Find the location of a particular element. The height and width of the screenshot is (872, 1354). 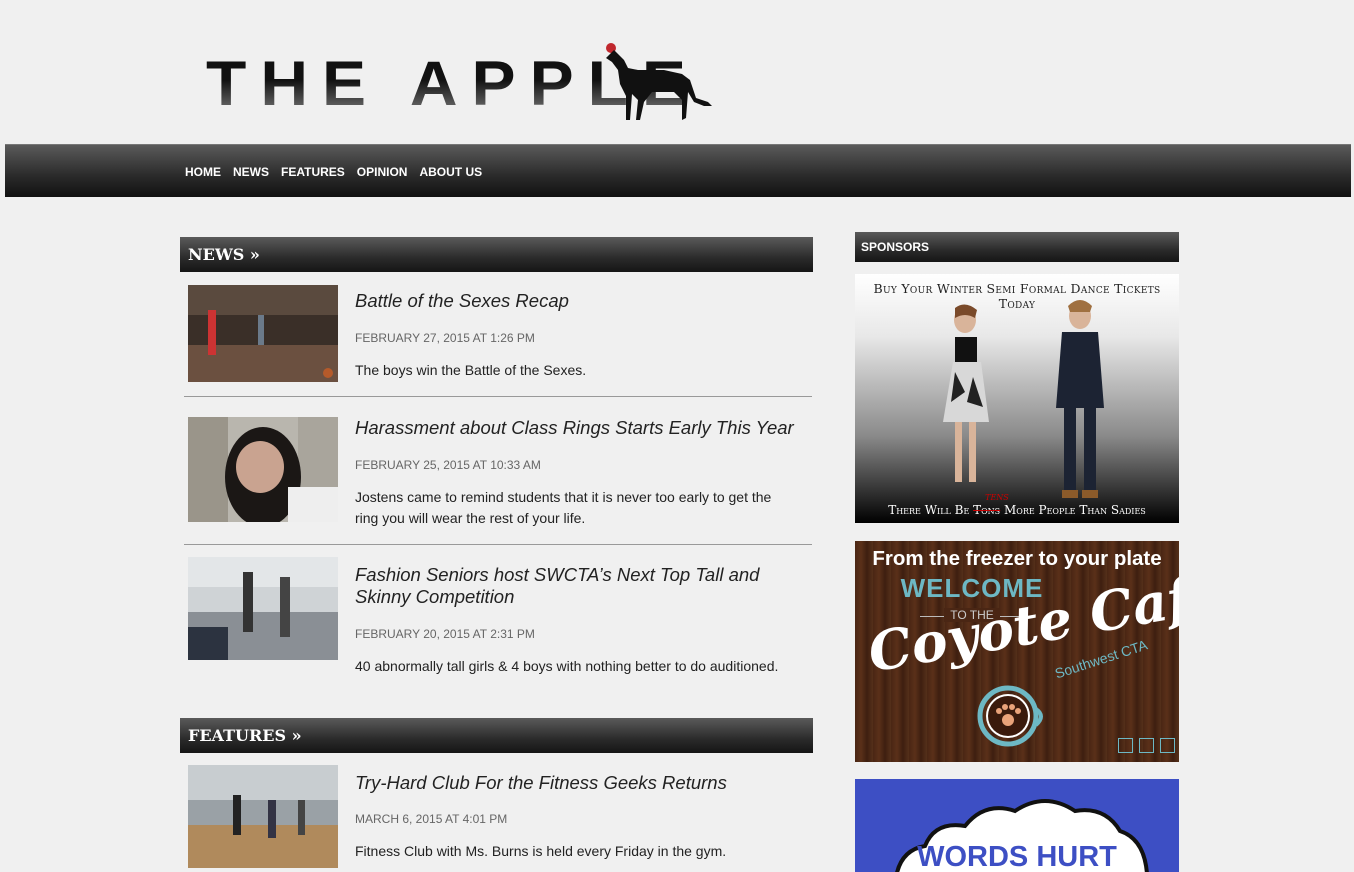

nav-home: HOME is located at coordinates (203, 172).